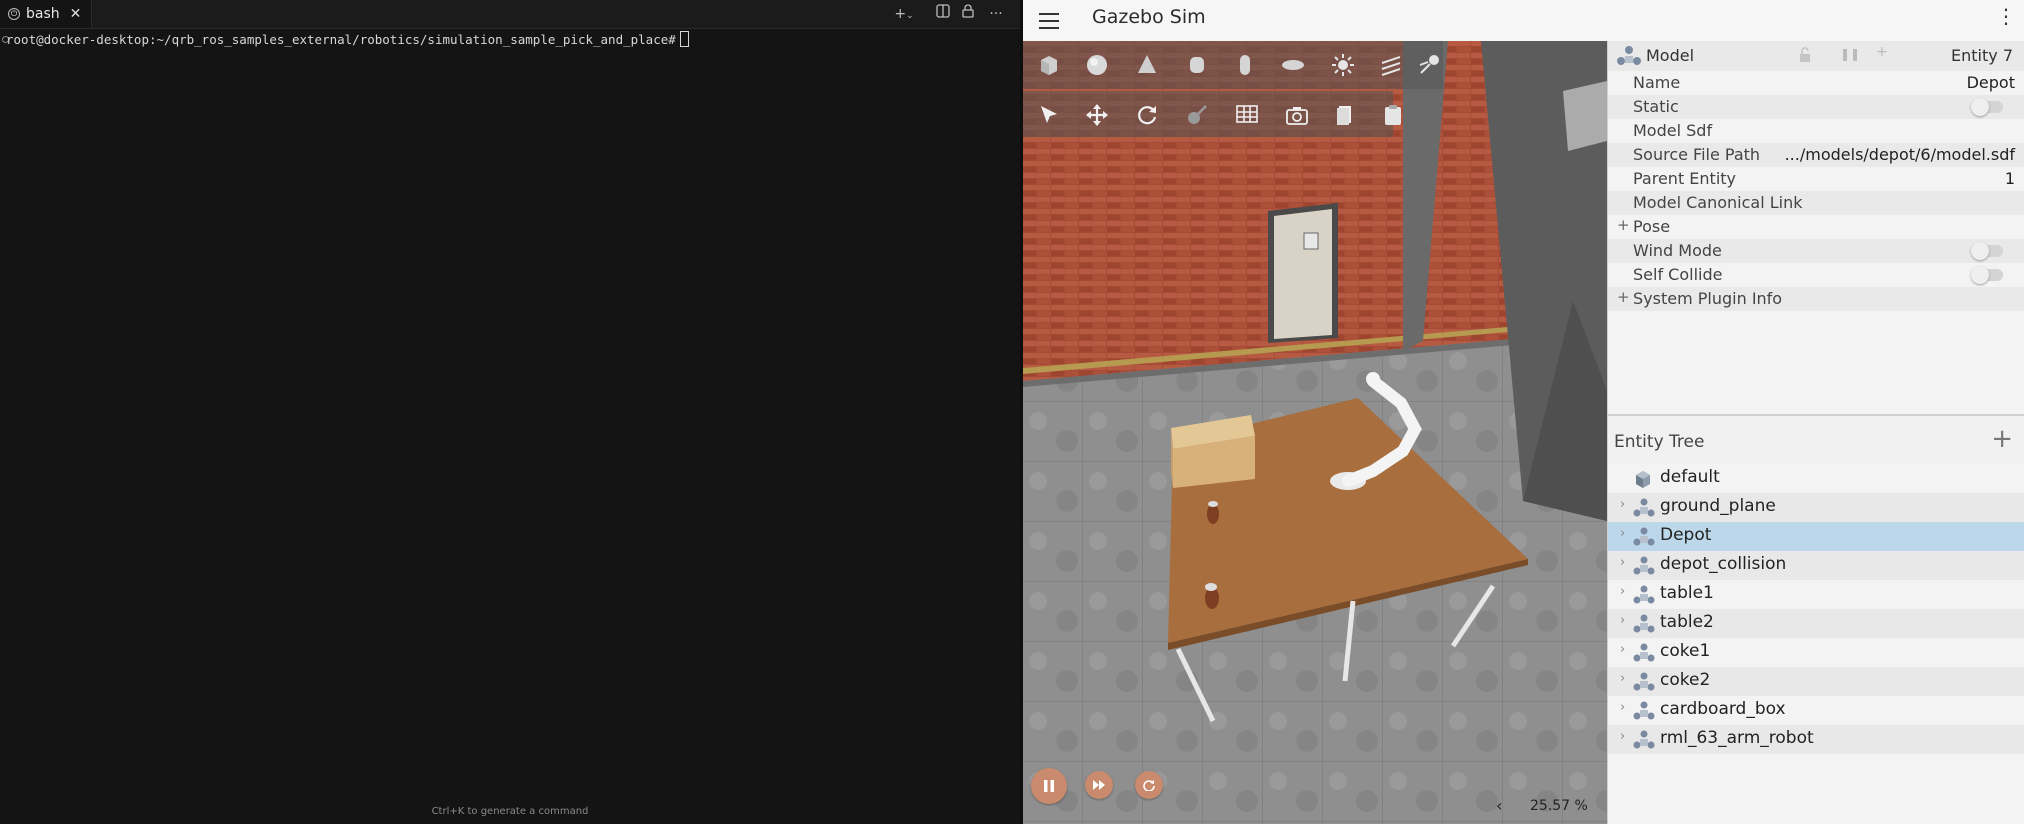 The width and height of the screenshot is (2024, 824). What do you see at coordinates (1659, 442) in the screenshot?
I see `entity-tree-title: Entity Tree` at bounding box center [1659, 442].